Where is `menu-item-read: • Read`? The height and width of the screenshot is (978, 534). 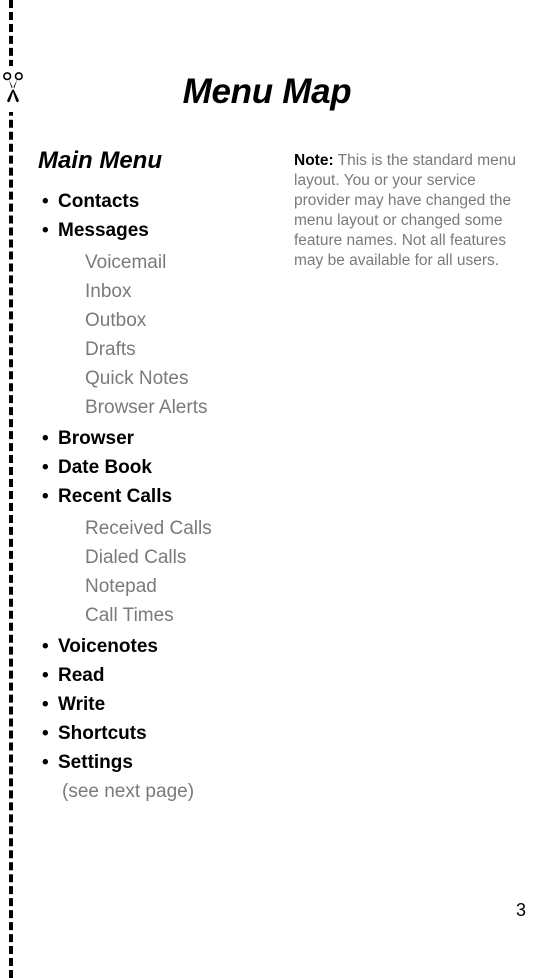 menu-item-read: • Read is located at coordinates (158, 675).